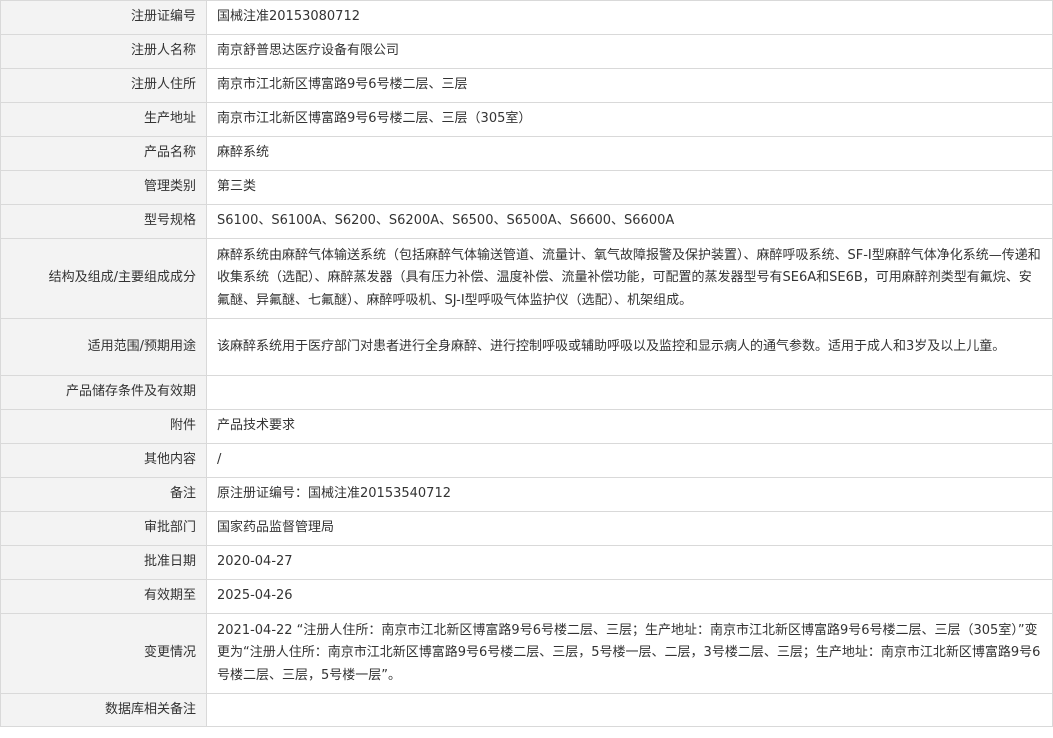 This screenshot has width=1053, height=738. I want to click on row-valid-until: 有效期至 2025-04-26, so click(526, 596).